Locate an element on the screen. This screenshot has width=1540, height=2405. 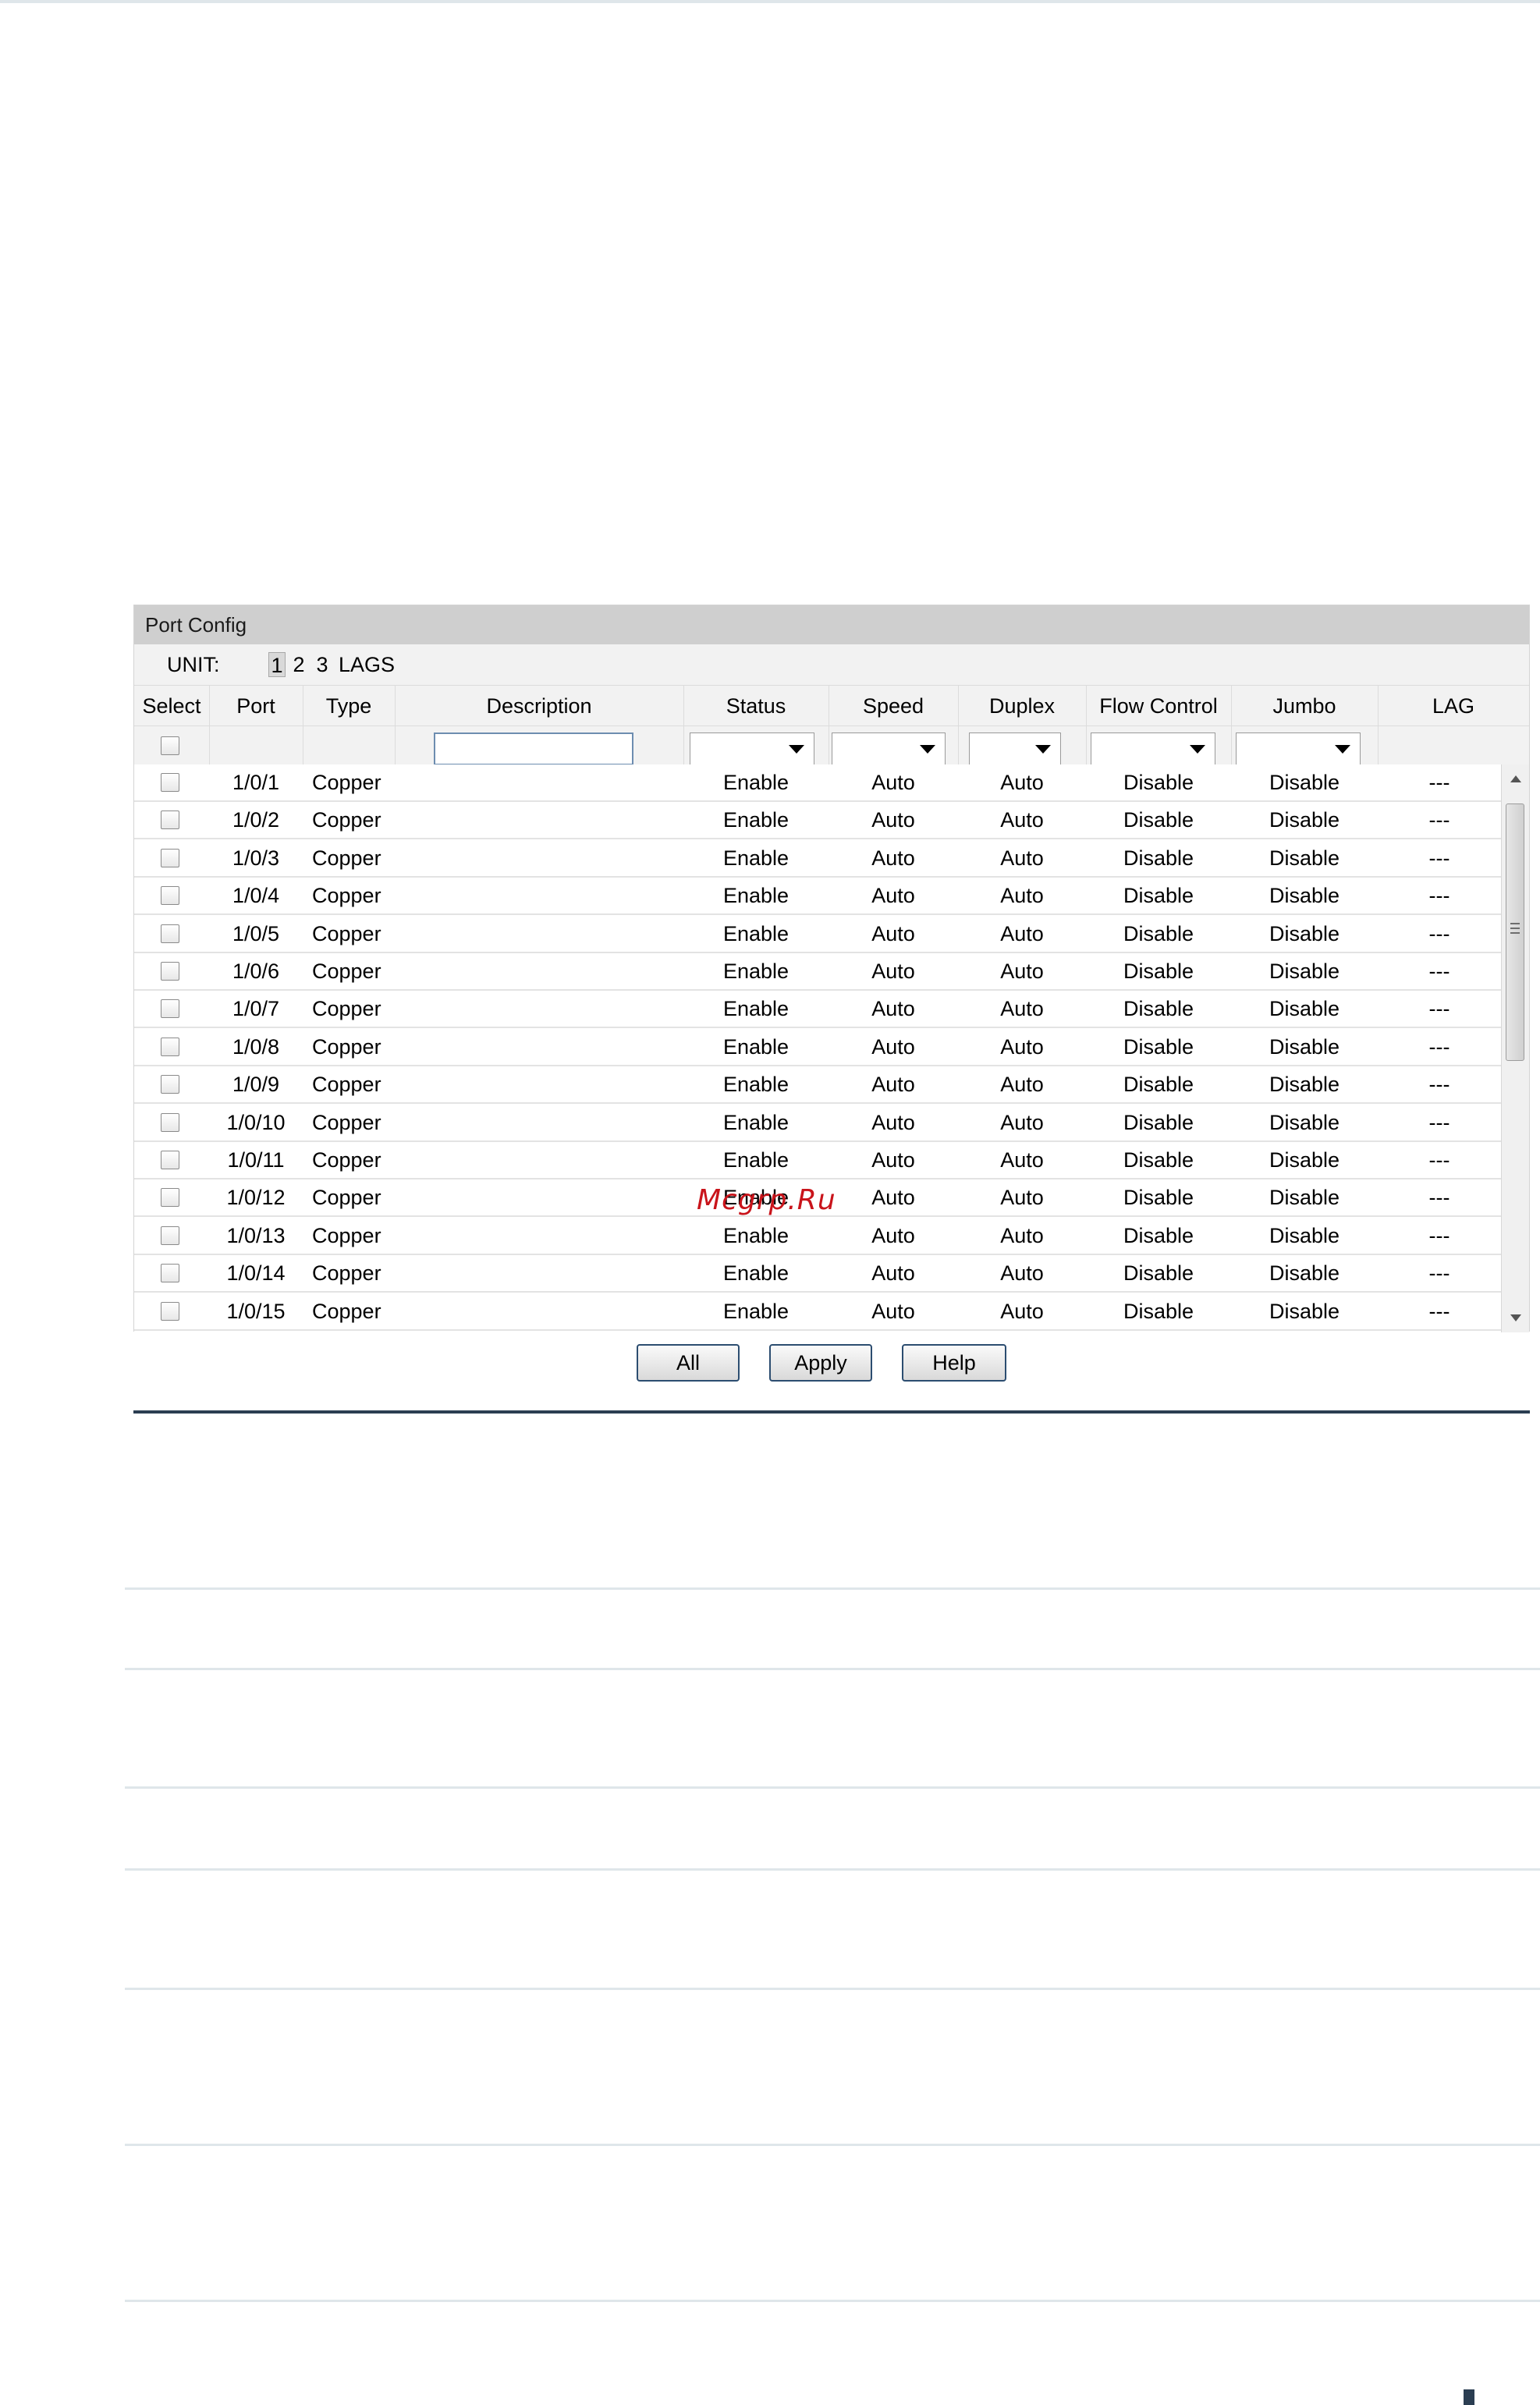
unit-link-3: 3 is located at coordinates (322, 664).